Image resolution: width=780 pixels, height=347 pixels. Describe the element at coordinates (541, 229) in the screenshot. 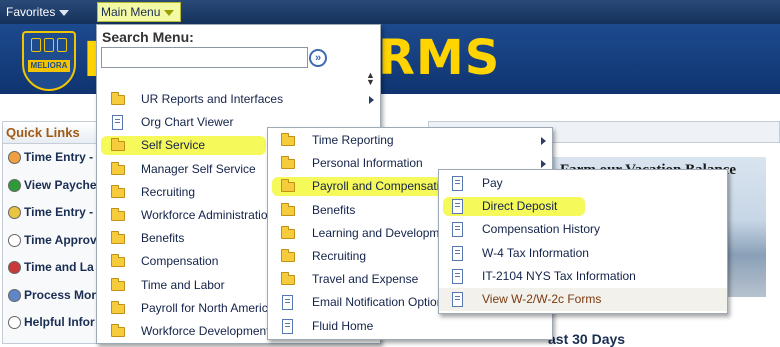

I see `menu-item-label: Compensation History` at that location.